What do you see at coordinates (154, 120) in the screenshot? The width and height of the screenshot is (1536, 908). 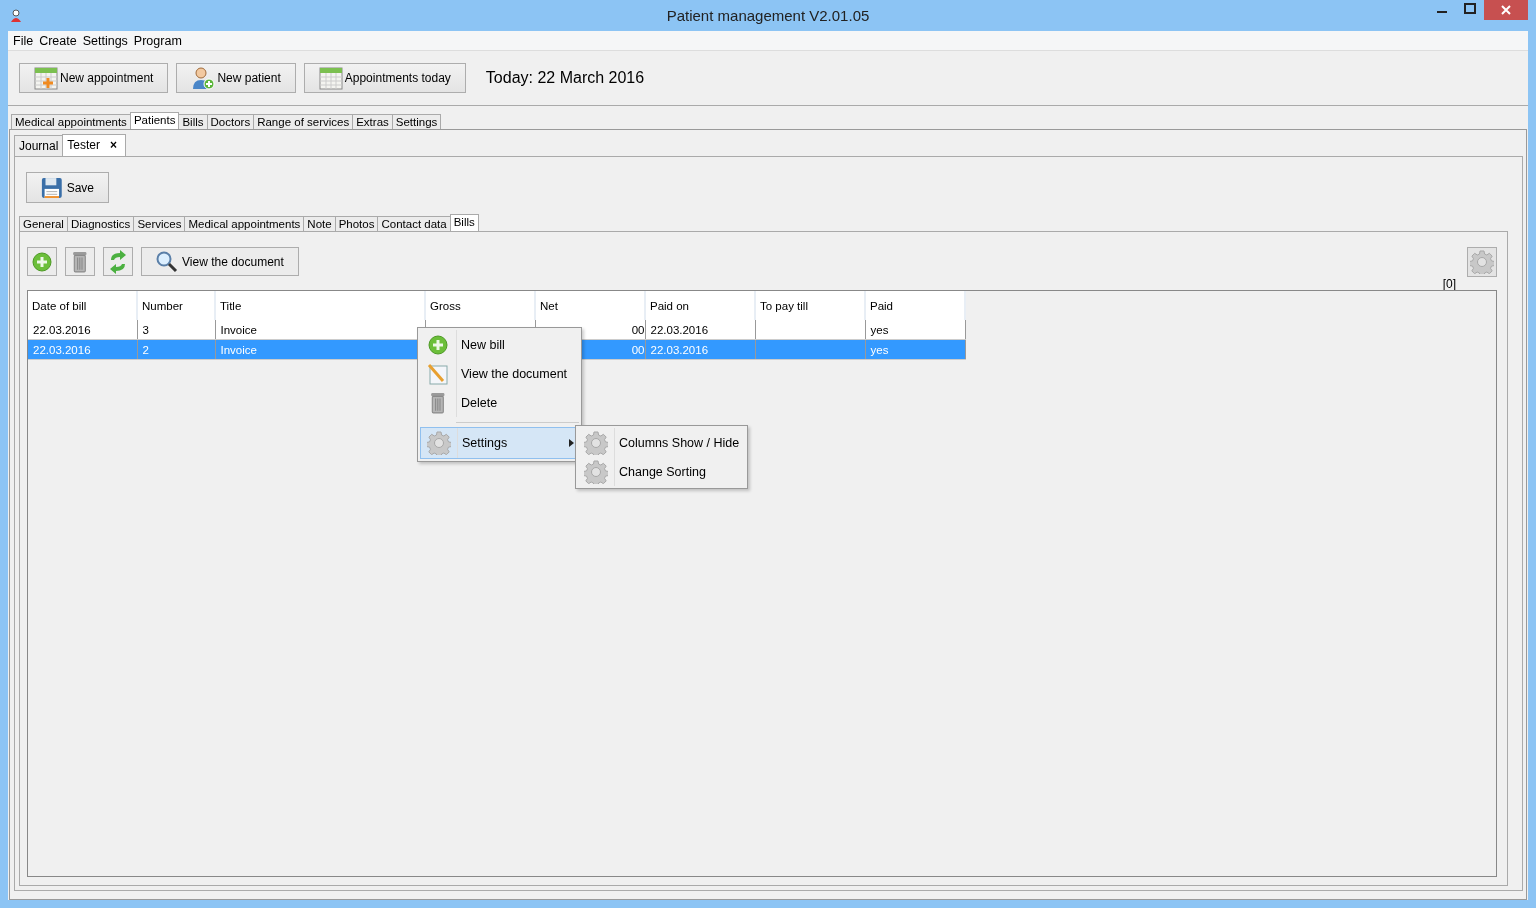 I see `tab: Patients` at bounding box center [154, 120].